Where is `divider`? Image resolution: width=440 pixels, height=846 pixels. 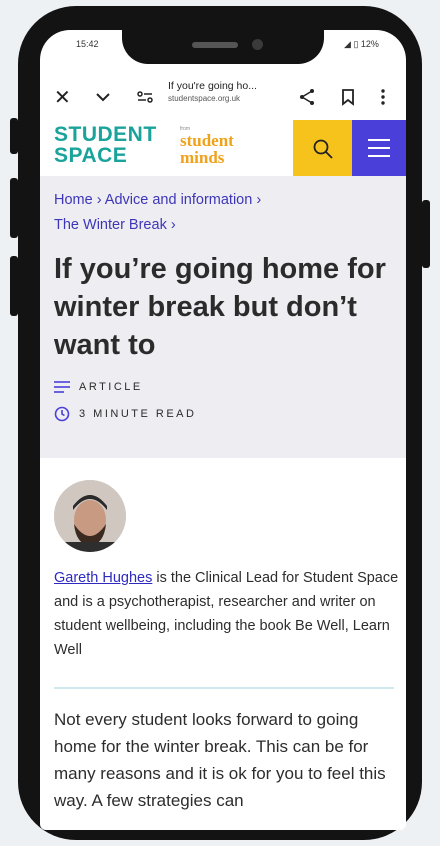 divider is located at coordinates (224, 688).